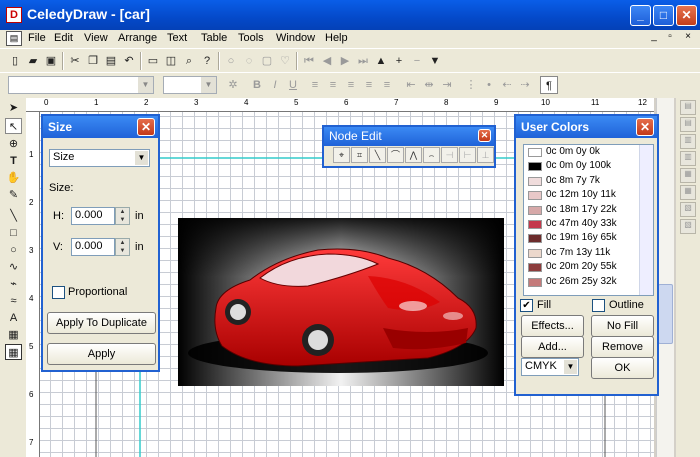 This screenshot has width=700, height=457. I want to click on outline-checkbox, so click(598, 305).